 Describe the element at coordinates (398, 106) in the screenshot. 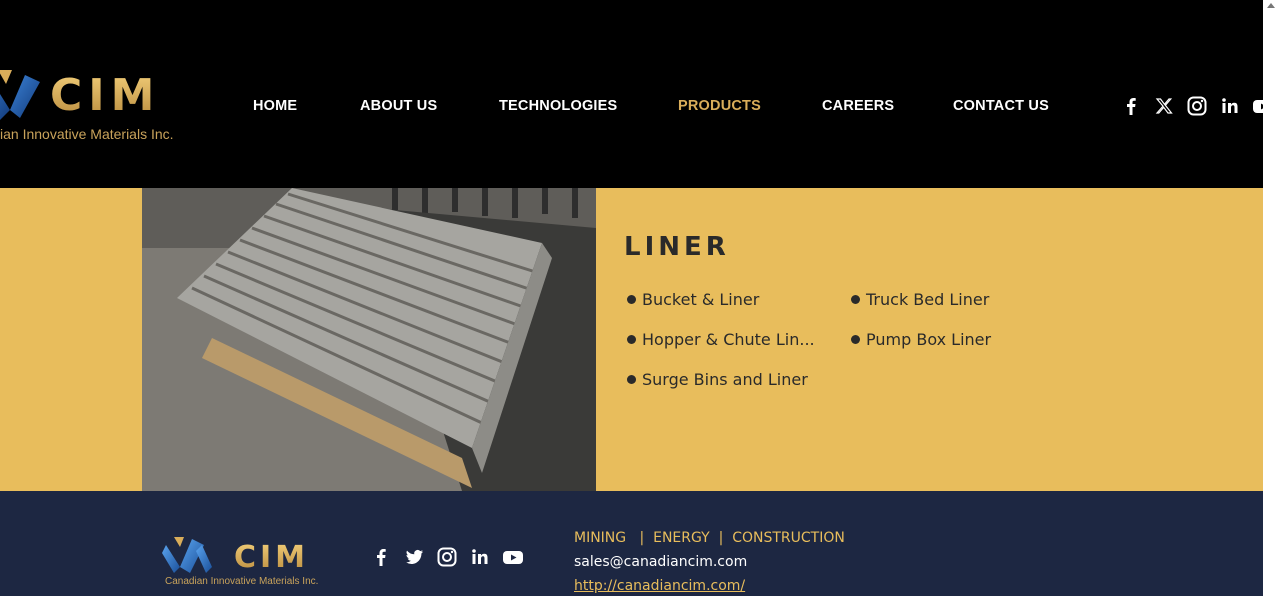

I see `nav-about-us: ABOUT US` at that location.